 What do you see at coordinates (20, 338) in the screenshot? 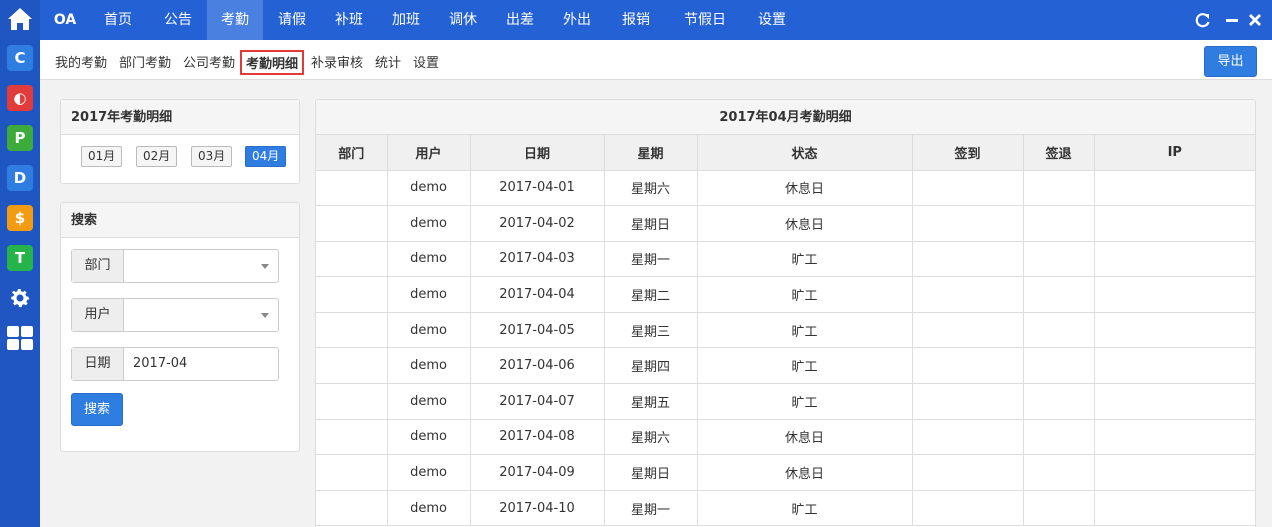
I see `grid-icon` at bounding box center [20, 338].